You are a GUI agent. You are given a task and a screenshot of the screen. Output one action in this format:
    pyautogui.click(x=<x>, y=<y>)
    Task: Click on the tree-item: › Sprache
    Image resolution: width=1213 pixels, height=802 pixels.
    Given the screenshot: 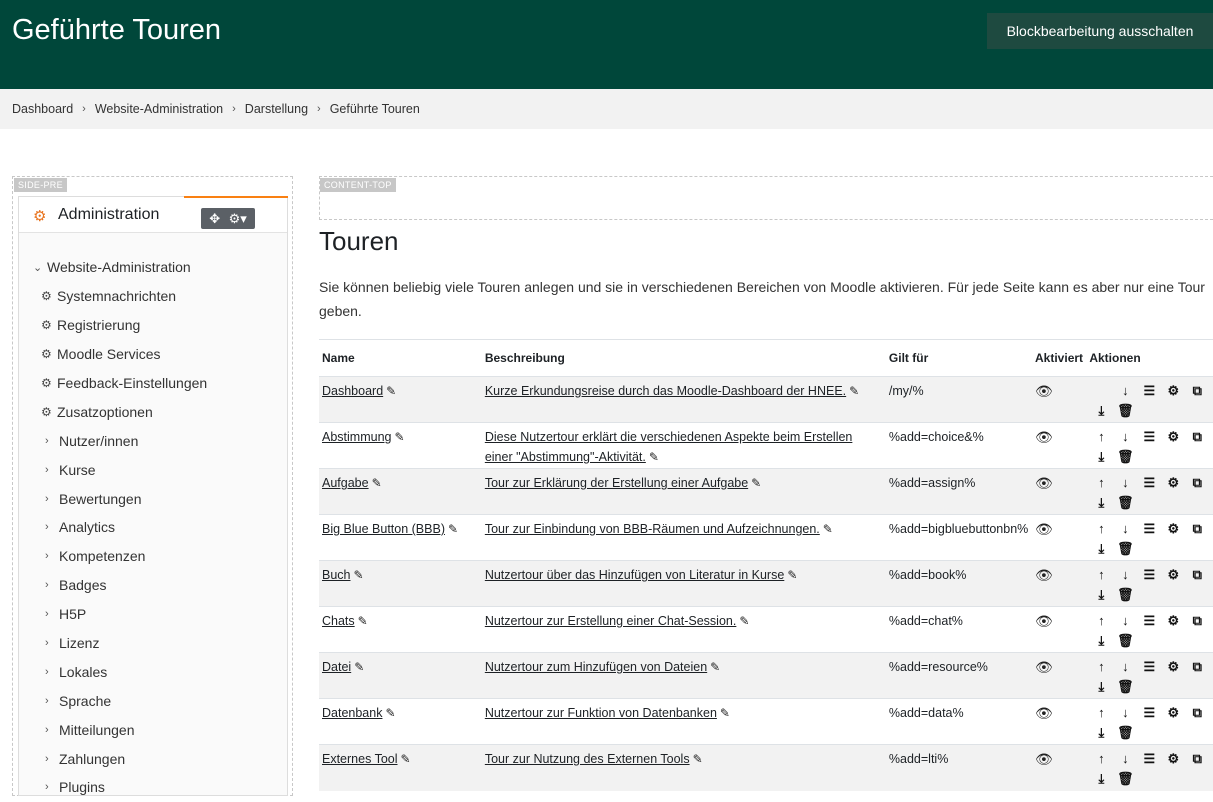 What is the action you would take?
    pyautogui.click(x=153, y=700)
    